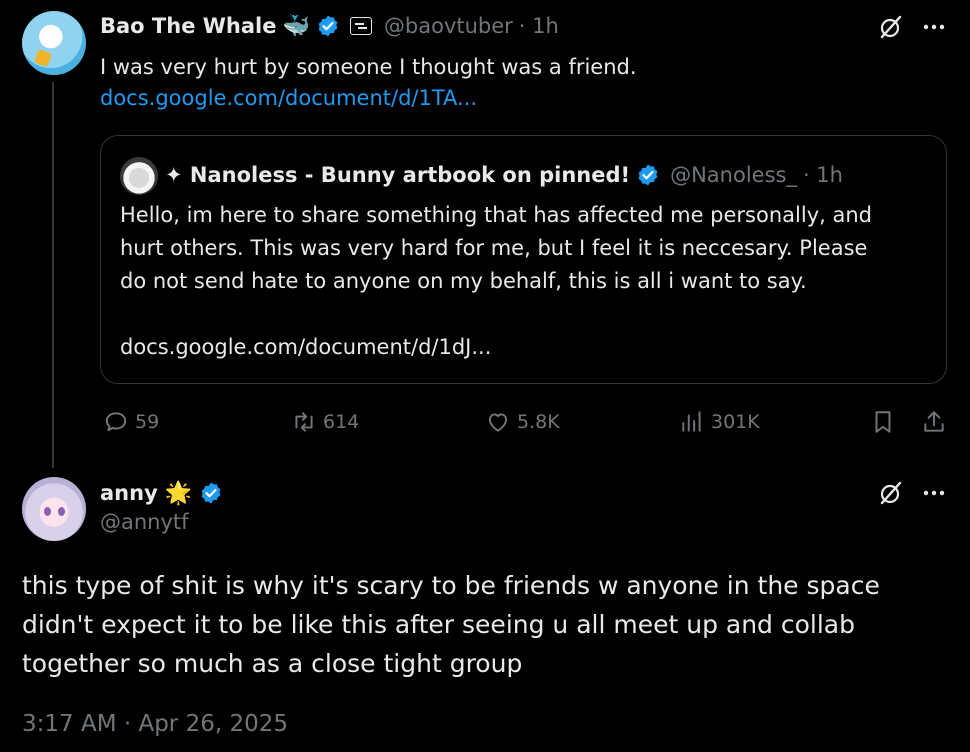 This screenshot has height=752, width=970. I want to click on anny-header: anny 🌟, so click(161, 493).